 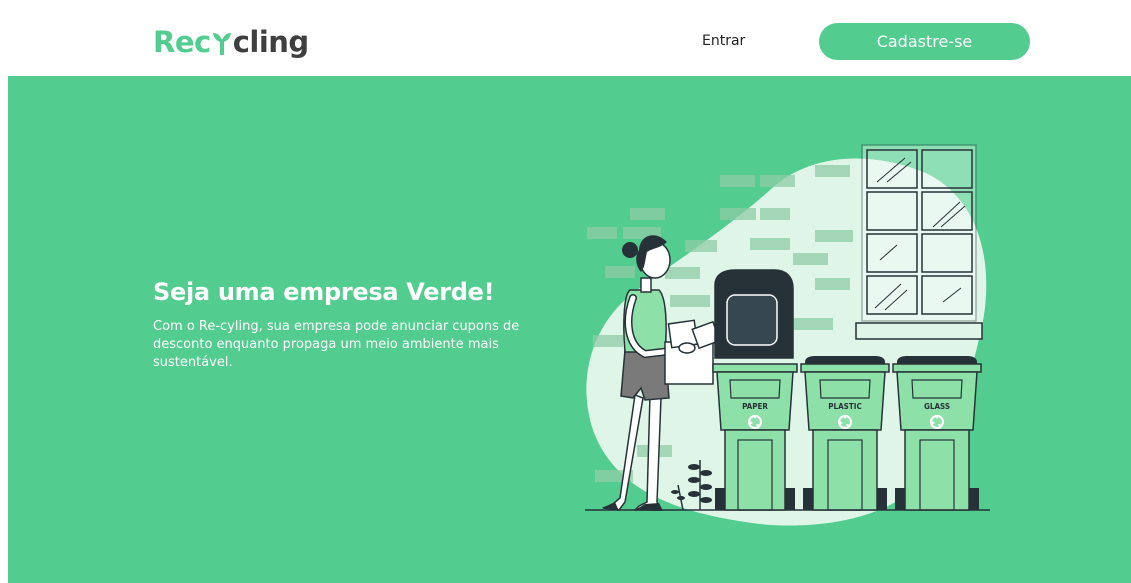 I want to click on plastic-bin, so click(x=845, y=433).